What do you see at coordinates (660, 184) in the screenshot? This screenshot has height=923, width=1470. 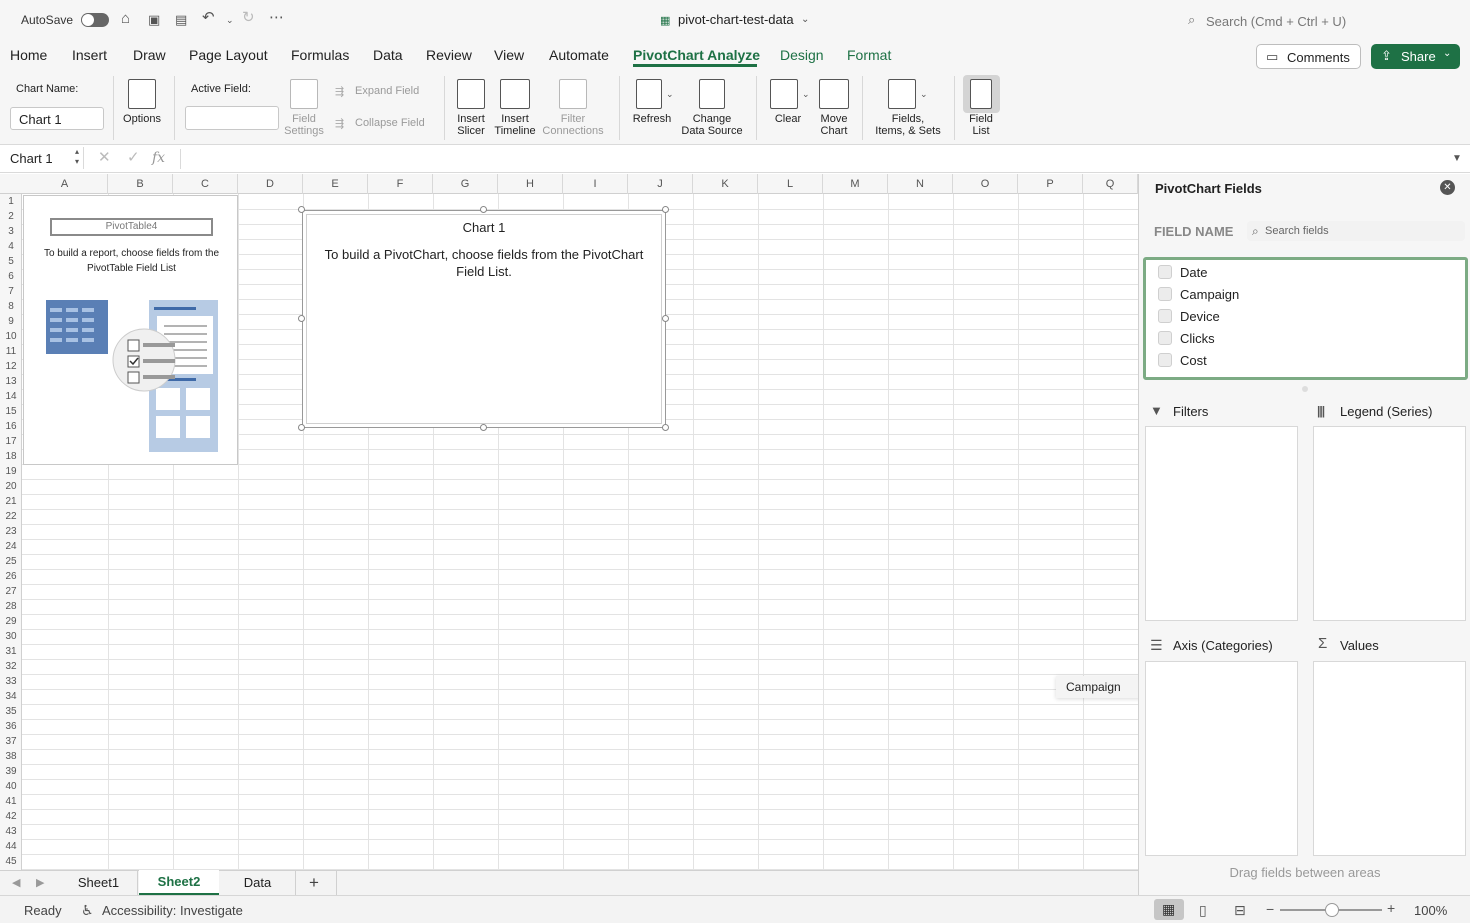 I see `column-header: J` at bounding box center [660, 184].